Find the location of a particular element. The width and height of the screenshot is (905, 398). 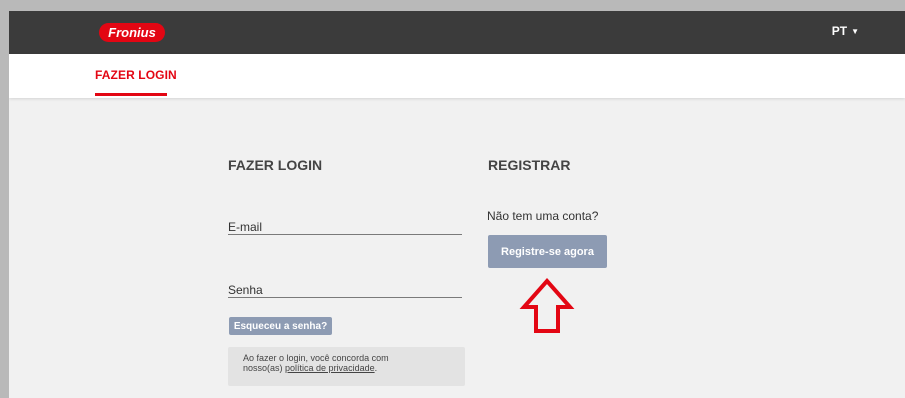

privacy-policy-link: política de privacidade is located at coordinates (330, 368).